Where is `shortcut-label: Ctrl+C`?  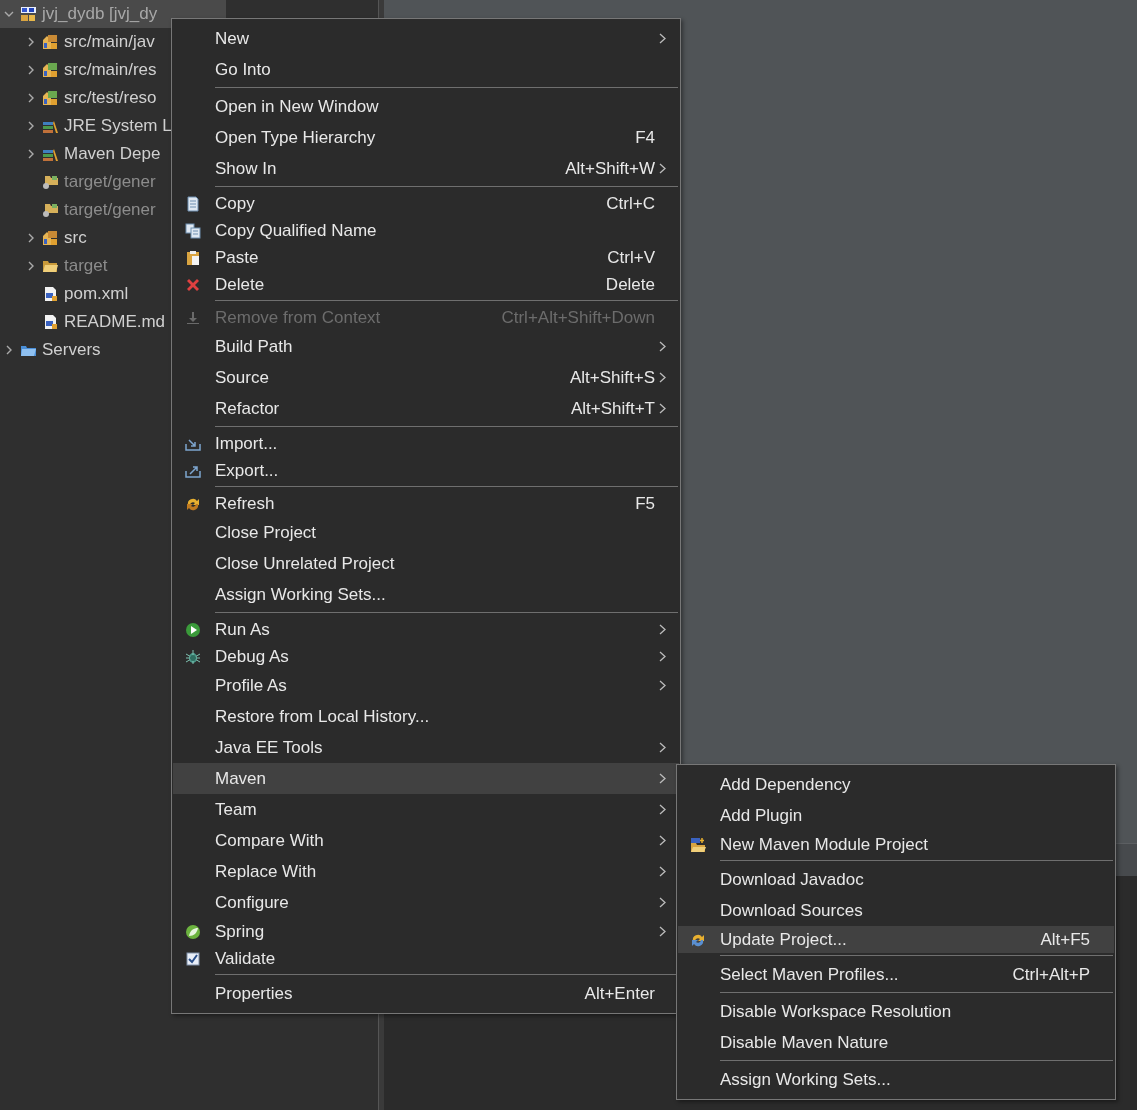
shortcut-label: Ctrl+C is located at coordinates (630, 203).